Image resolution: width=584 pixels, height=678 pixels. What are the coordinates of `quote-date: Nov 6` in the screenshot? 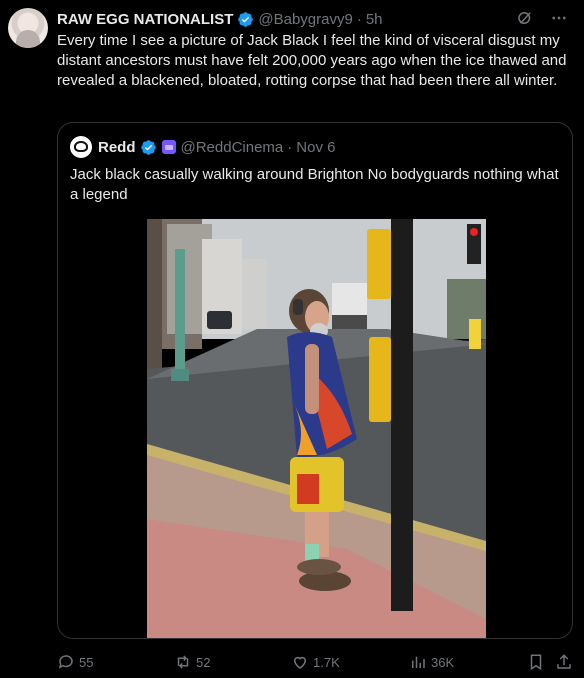 It's located at (316, 147).